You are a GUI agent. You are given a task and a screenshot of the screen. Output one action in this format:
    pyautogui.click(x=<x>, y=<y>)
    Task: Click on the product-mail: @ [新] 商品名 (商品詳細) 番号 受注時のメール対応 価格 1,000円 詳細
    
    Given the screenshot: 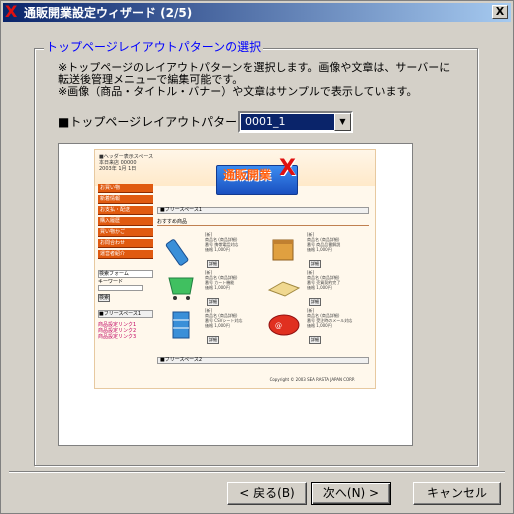 What is the action you would take?
    pyautogui.click(x=313, y=326)
    